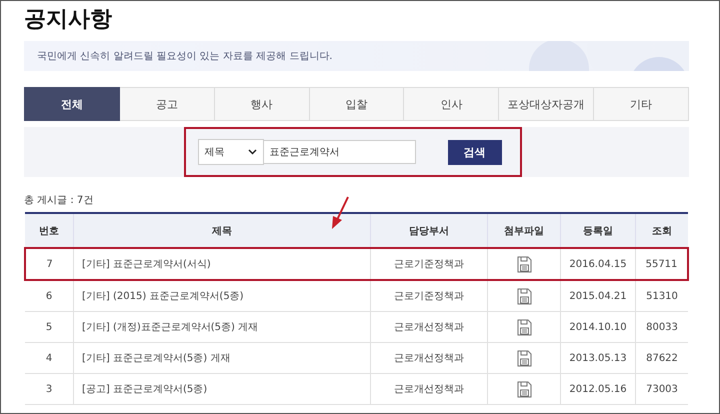 Image resolution: width=720 pixels, height=414 pixels. I want to click on post-title-link: [기타] 표준근로계약서(5종) 게재, so click(222, 358).